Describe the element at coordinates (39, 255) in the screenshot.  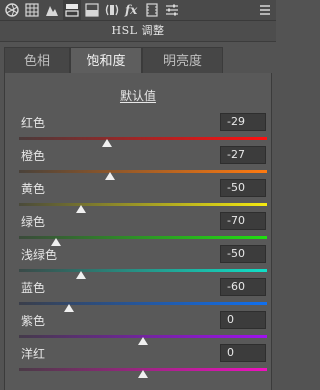
I see `slider-label: 浅绿色` at that location.